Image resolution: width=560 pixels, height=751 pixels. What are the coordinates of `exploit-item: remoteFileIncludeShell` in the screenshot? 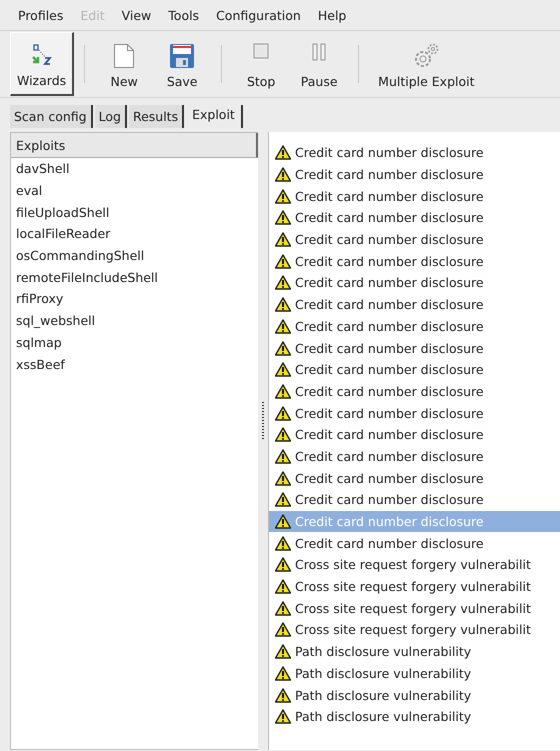 It's located at (134, 277).